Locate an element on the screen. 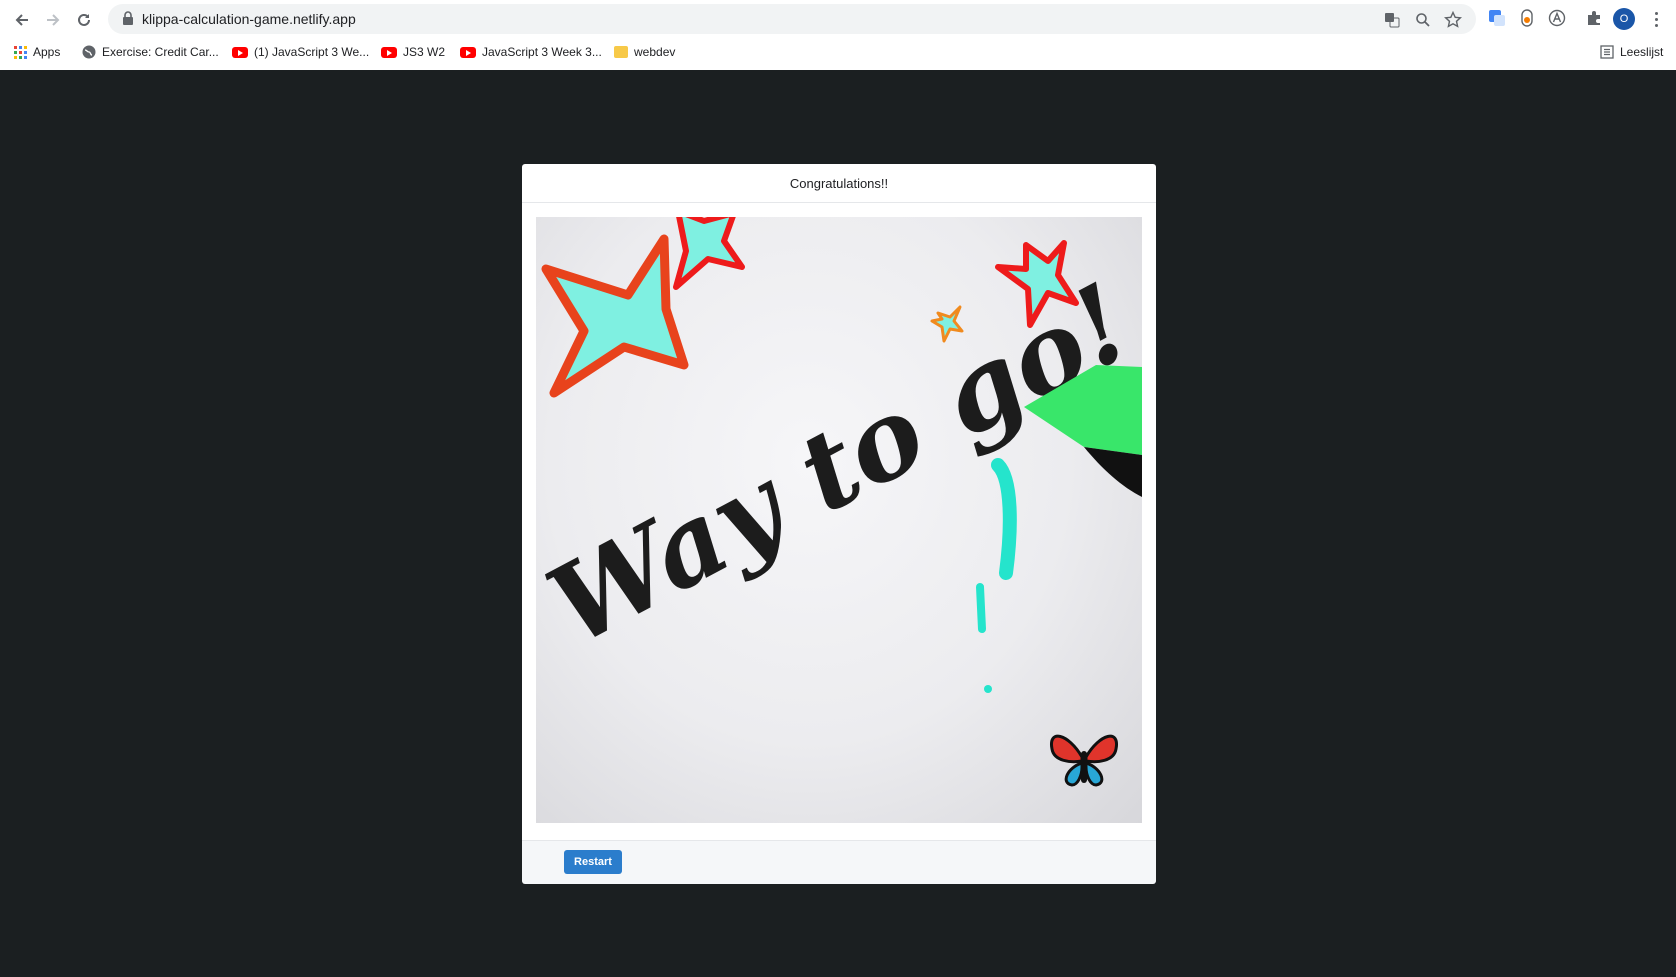 This screenshot has width=1676, height=977. reading-list-label: Leeslijst is located at coordinates (1642, 52).